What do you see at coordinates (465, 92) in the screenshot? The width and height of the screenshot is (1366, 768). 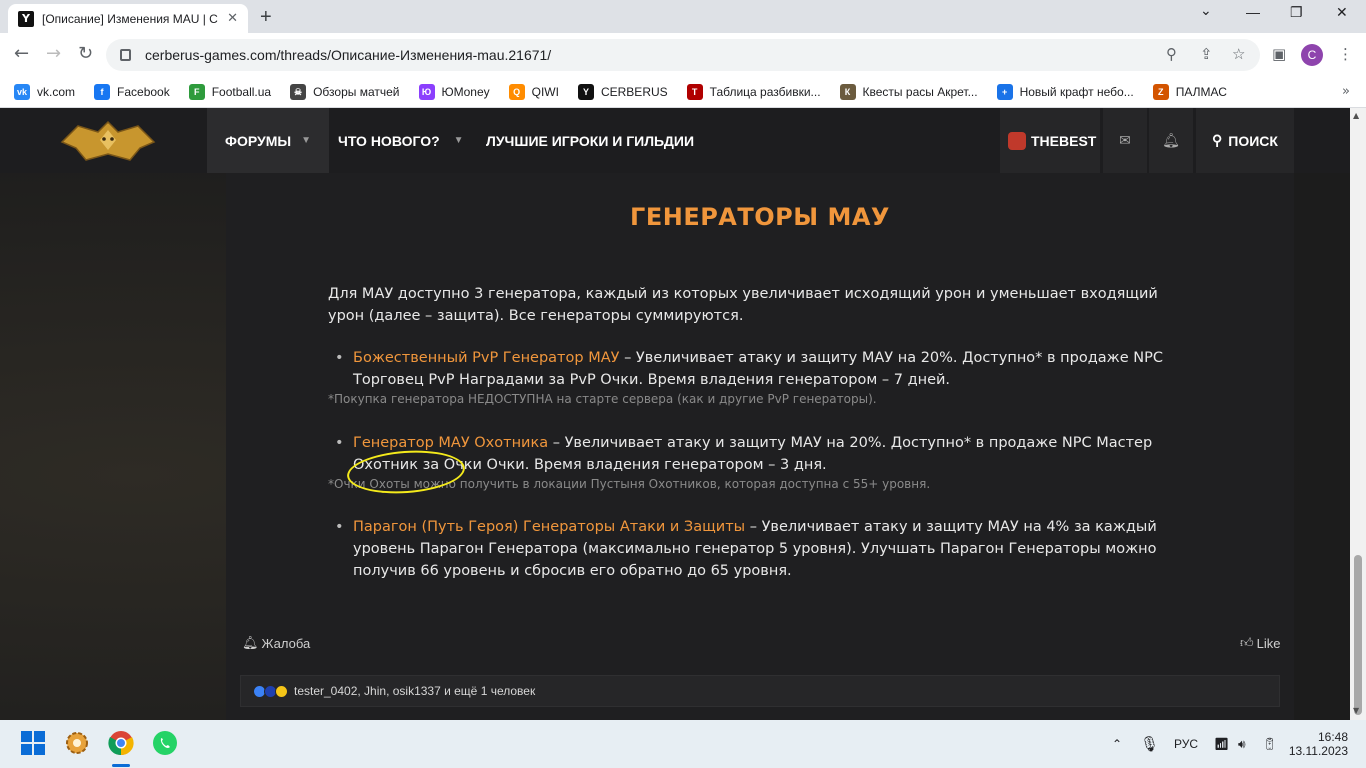 I see `bookmark-label: ЮMoney` at bounding box center [465, 92].